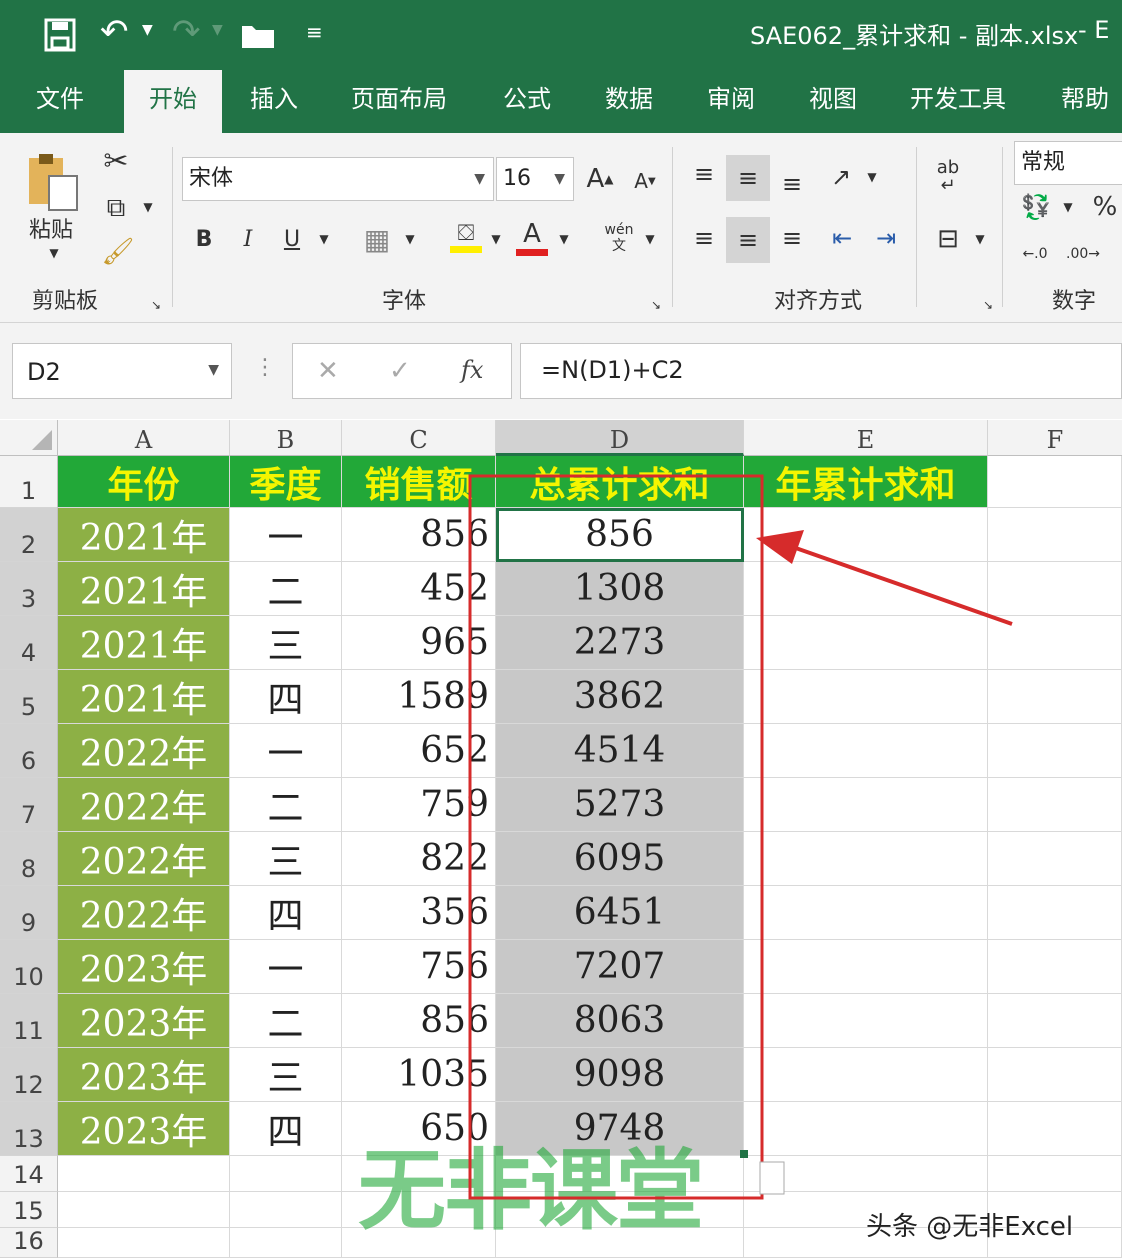 The image size is (1122, 1258). I want to click on annotation-arrow-line, so click(901, 585).